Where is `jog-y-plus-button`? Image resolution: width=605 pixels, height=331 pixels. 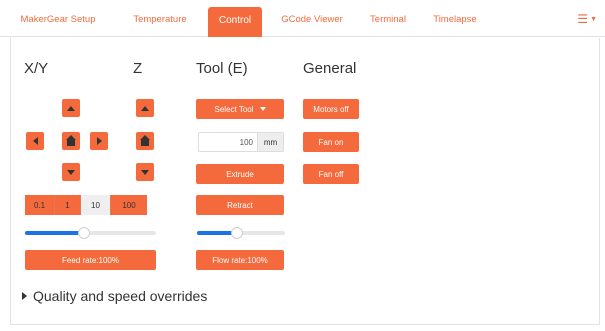
jog-y-plus-button is located at coordinates (71, 108).